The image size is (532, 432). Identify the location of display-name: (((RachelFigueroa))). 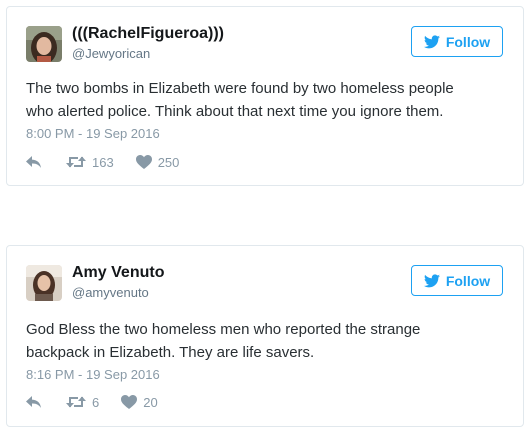
(148, 34).